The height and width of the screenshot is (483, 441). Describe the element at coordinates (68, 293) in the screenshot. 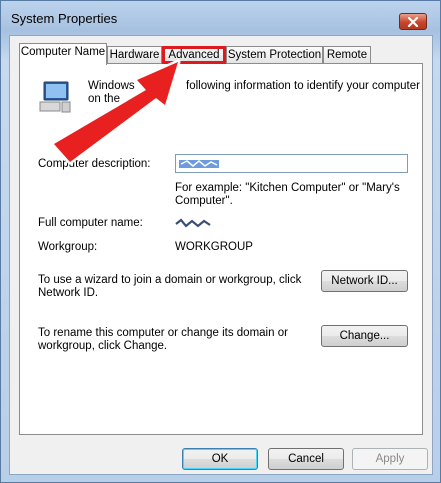

I see `network-id-help-line2: Network ID.` at that location.